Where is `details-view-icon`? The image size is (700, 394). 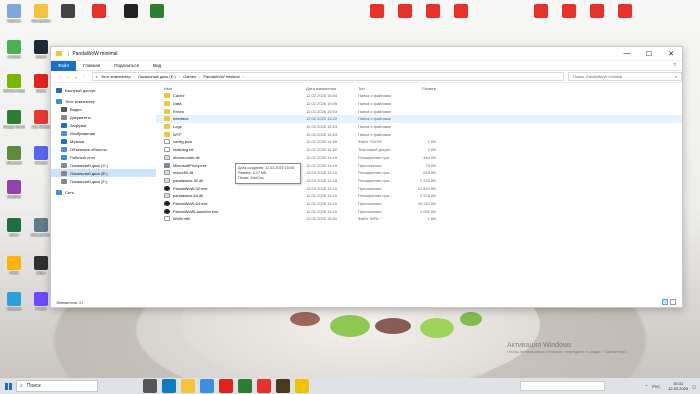 details-view-icon is located at coordinates (665, 302).